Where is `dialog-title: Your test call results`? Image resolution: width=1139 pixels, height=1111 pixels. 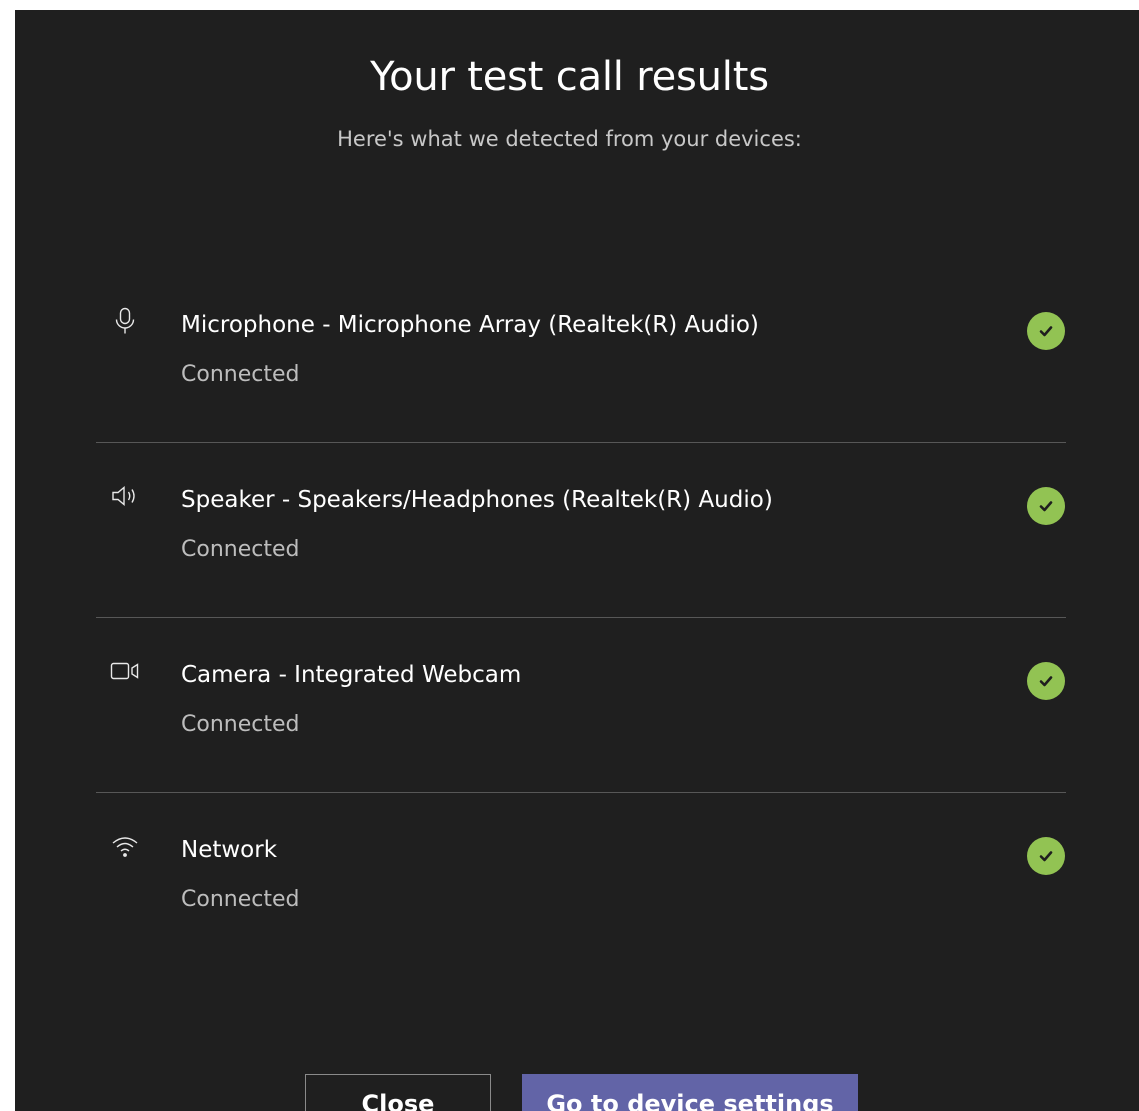 dialog-title: Your test call results is located at coordinates (569, 77).